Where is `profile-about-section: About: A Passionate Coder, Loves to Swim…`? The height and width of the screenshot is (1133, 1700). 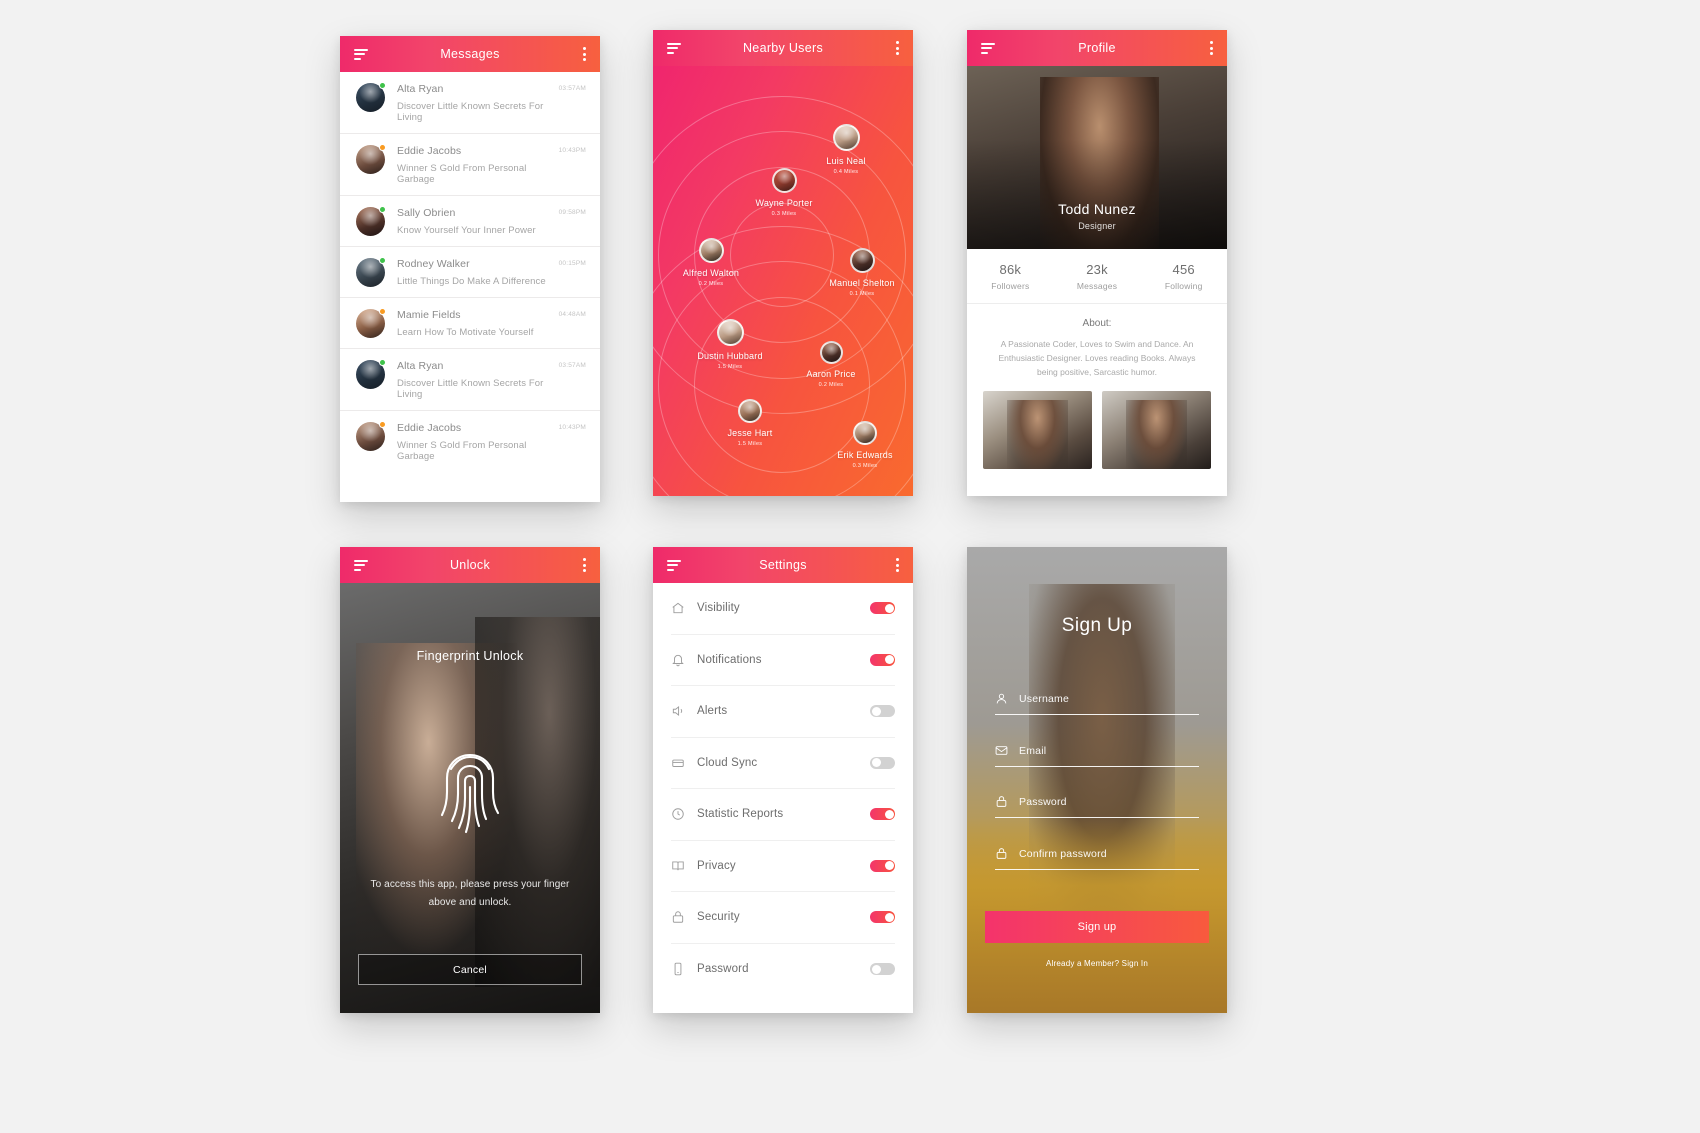 profile-about-section: About: A Passionate Coder, Loves to Swim… is located at coordinates (1097, 348).